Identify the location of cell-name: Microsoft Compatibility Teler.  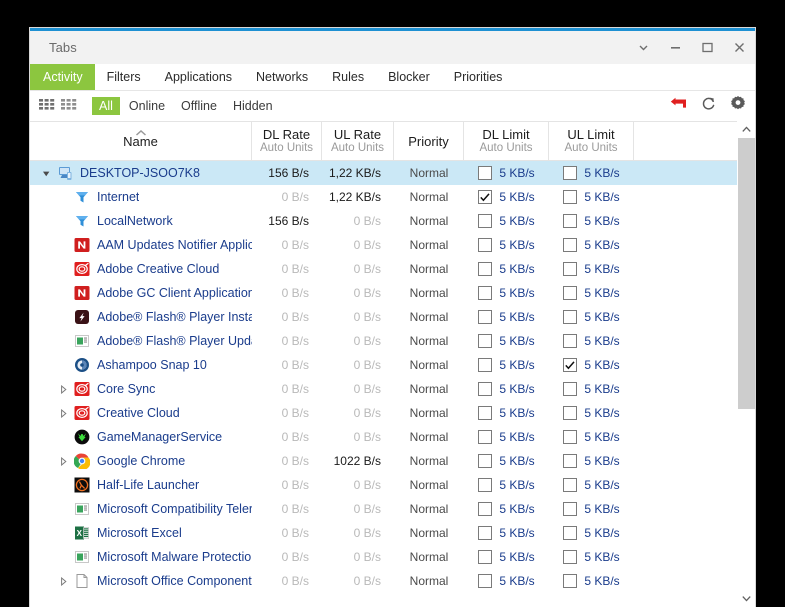
(141, 509).